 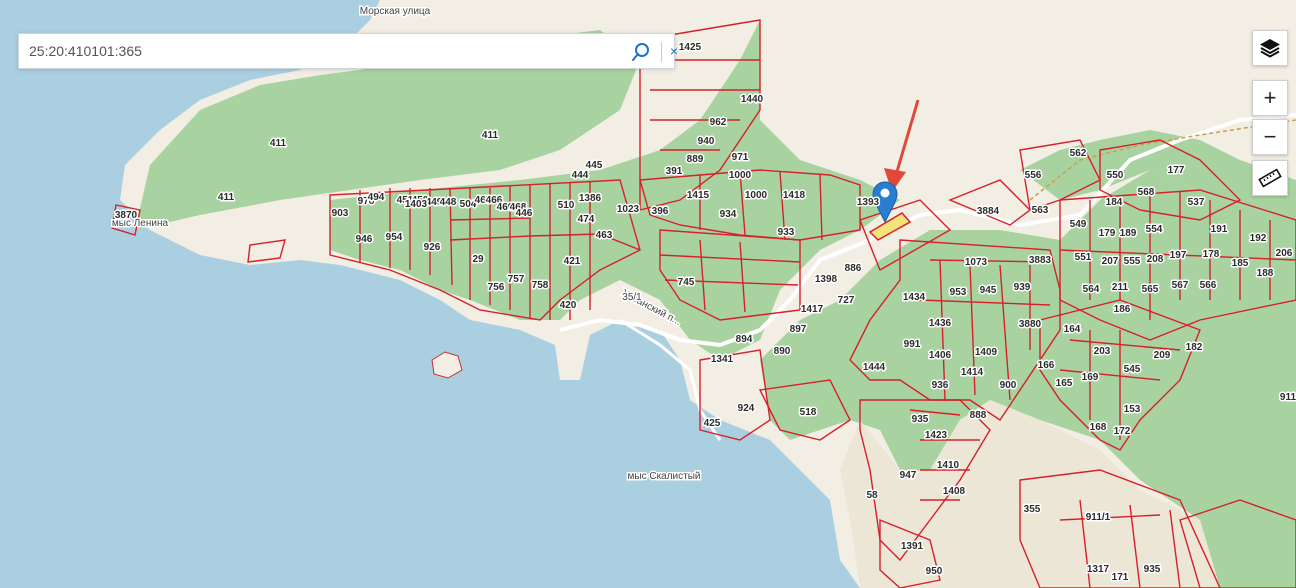 What do you see at coordinates (976, 263) in the screenshot?
I see `parcel-label: 1073` at bounding box center [976, 263].